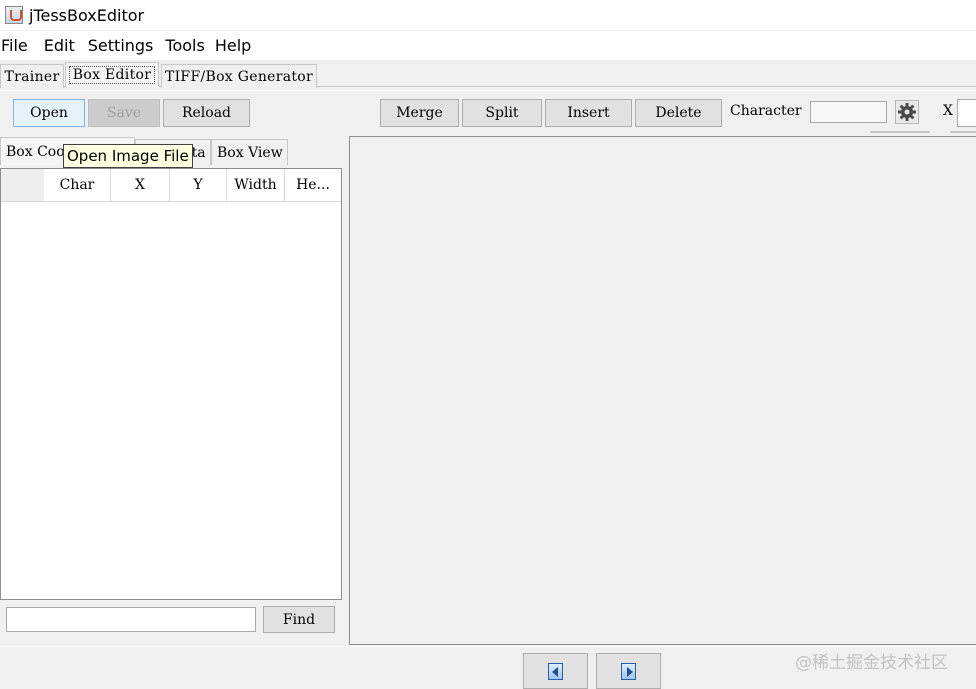 The image size is (976, 689). I want to click on tab-trainer-label: Trainer, so click(32, 76).